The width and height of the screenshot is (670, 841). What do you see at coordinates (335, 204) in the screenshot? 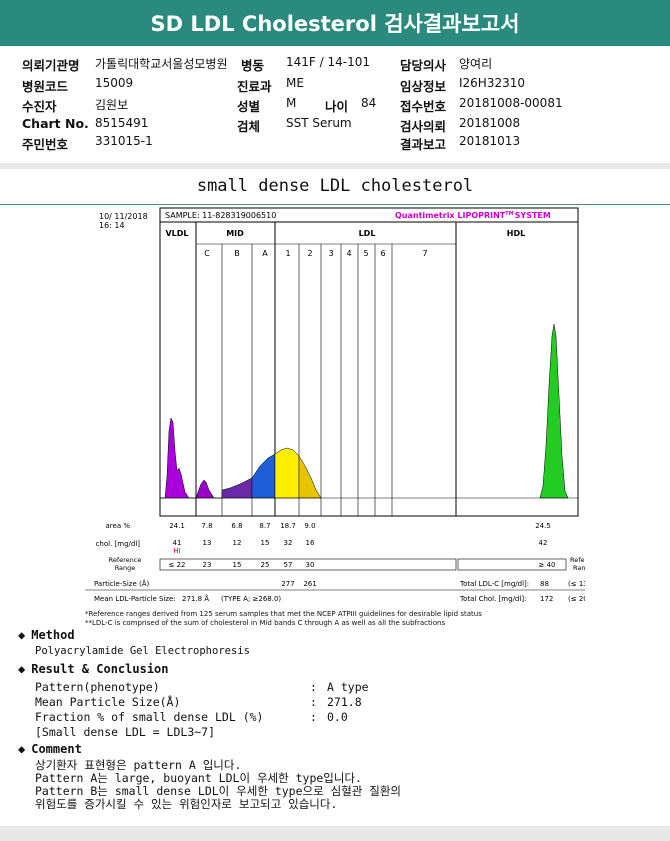
I see `section-title-underline` at bounding box center [335, 204].